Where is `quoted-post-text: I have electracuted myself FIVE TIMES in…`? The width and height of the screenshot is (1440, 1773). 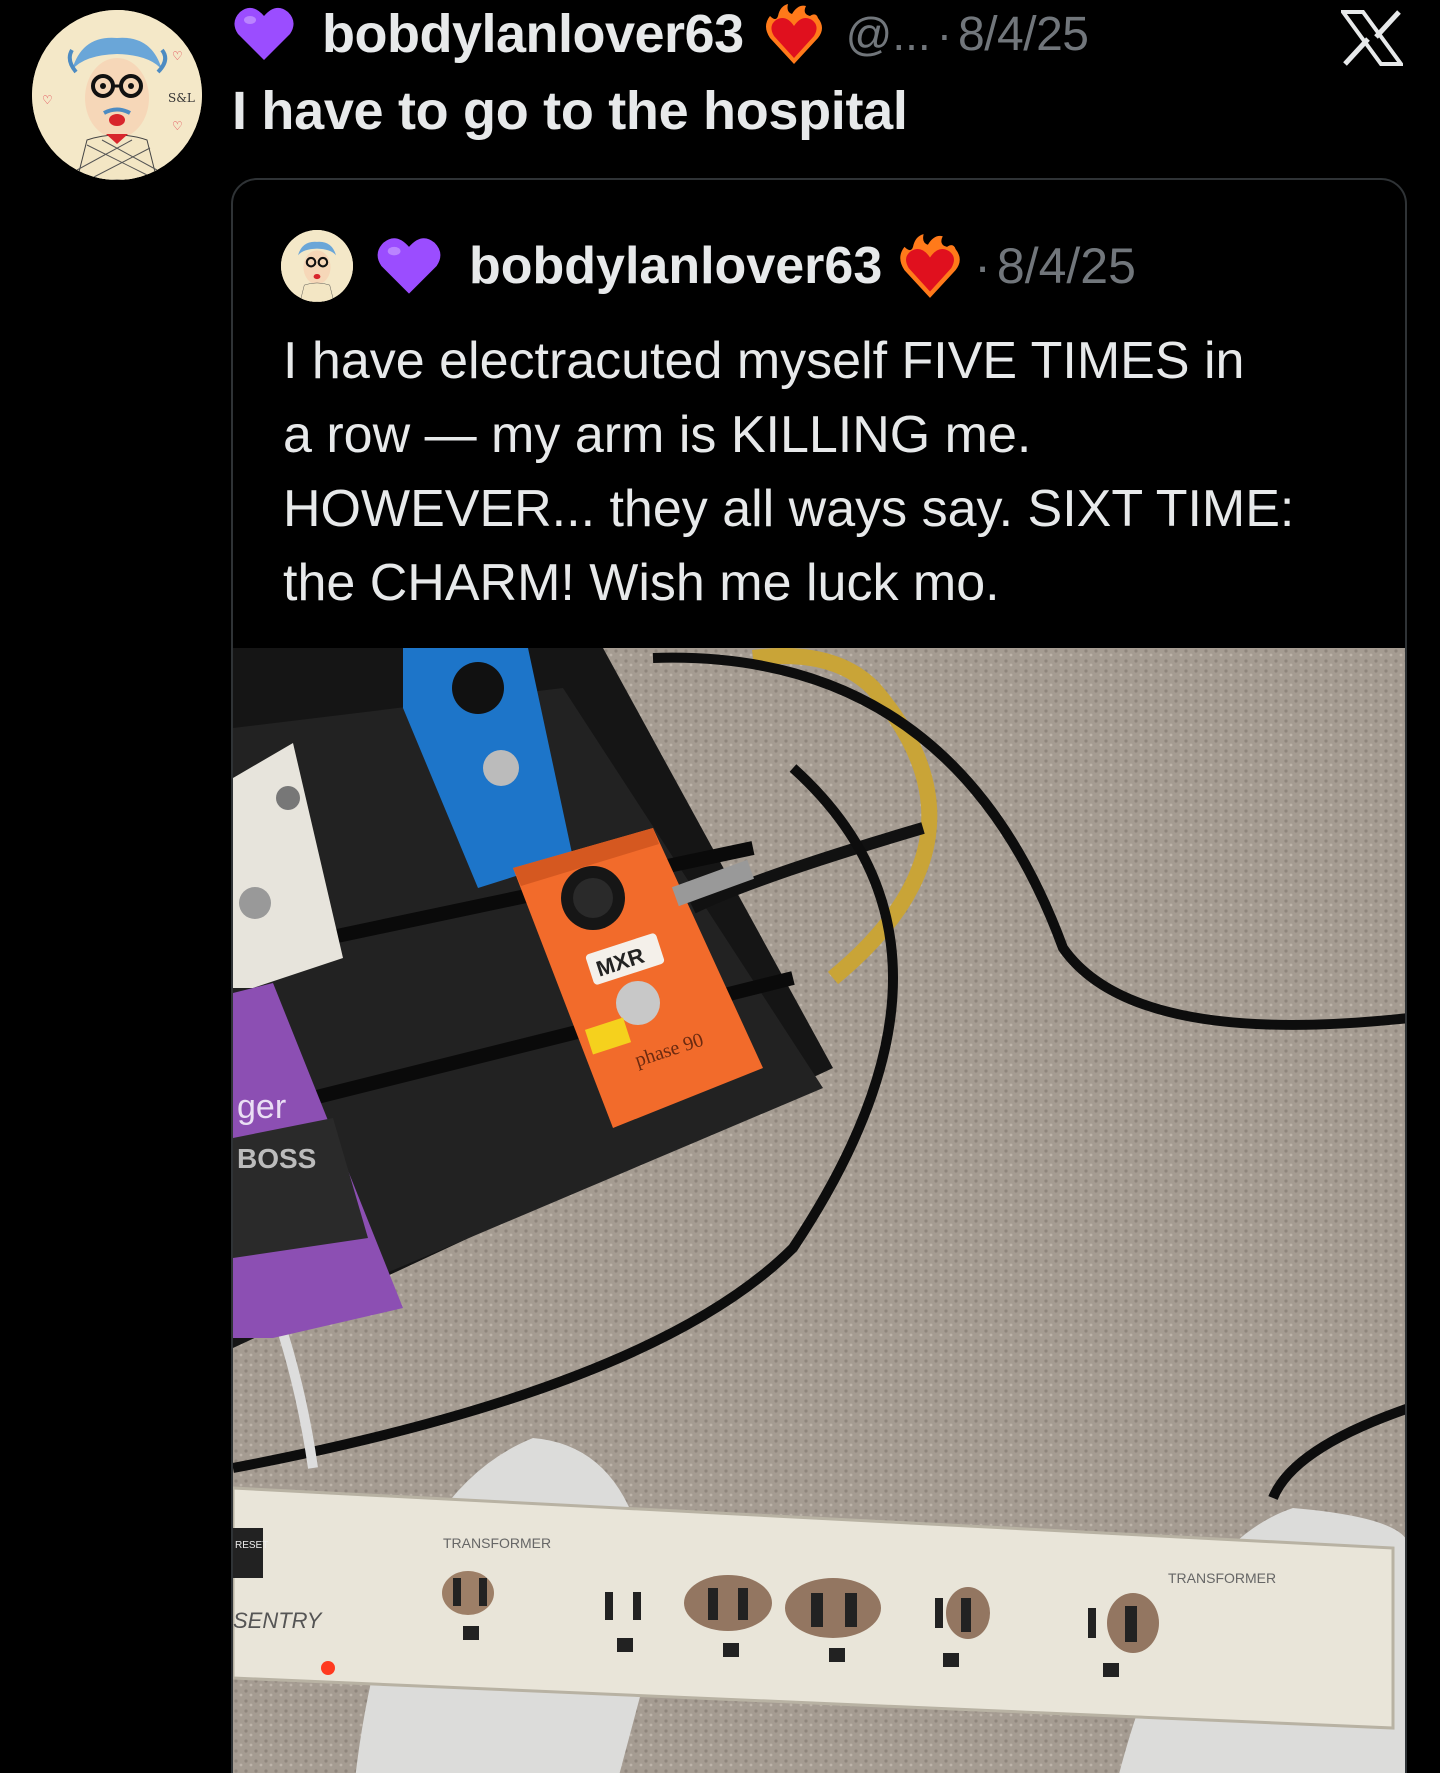
quoted-post-text: I have electracuted myself FIVE TIMES in… is located at coordinates (833, 472).